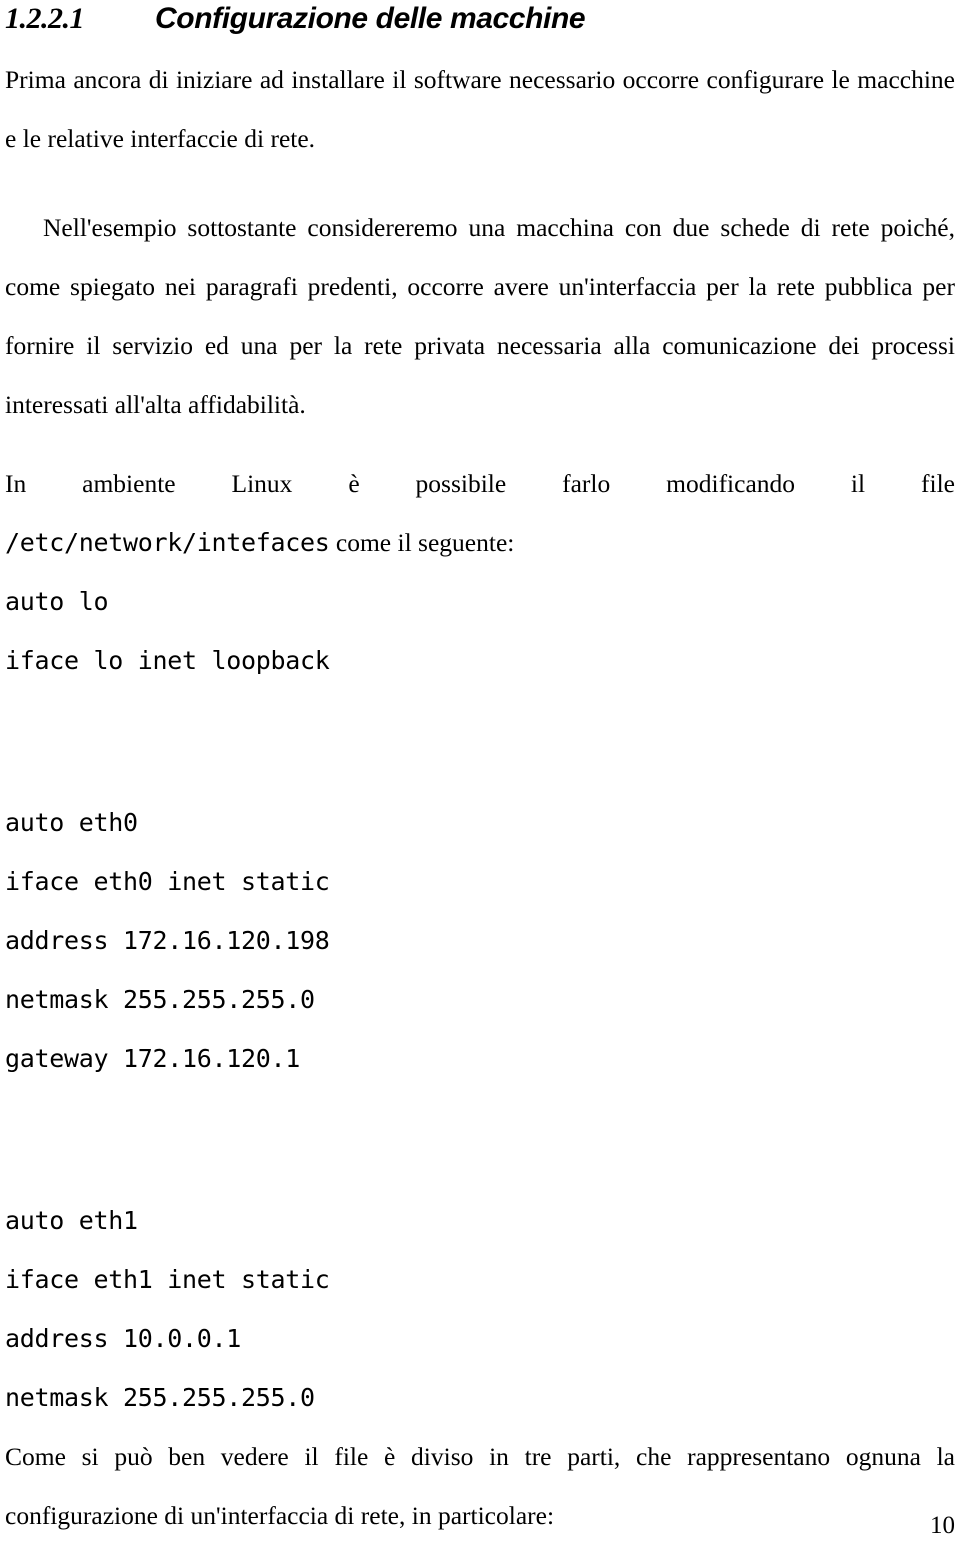  Describe the element at coordinates (425, 542) in the screenshot. I see `paragraph-linux-tail: come il seguente:` at that location.